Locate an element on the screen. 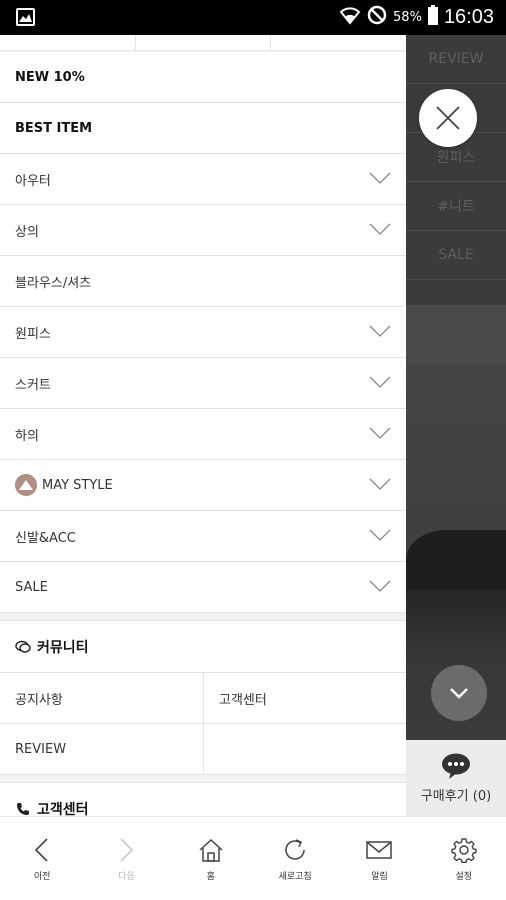  purchase-review-label: 구매후기 (0) is located at coordinates (456, 796).